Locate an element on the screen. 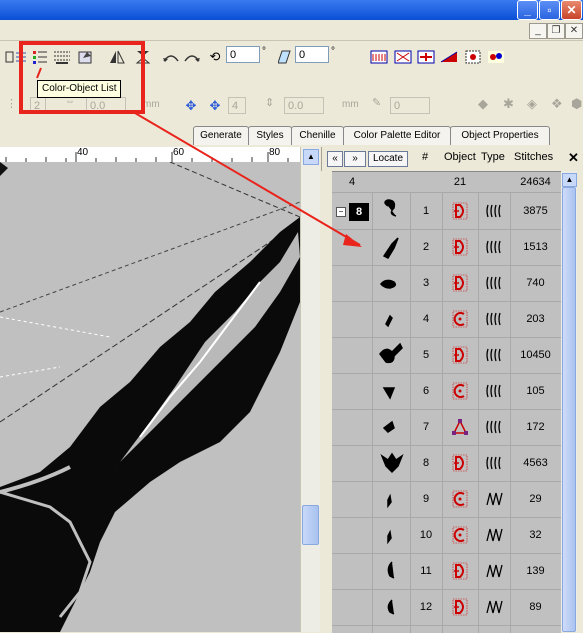 This screenshot has height=633, width=583. mdi-minimize-icon: _ is located at coordinates (538, 31).